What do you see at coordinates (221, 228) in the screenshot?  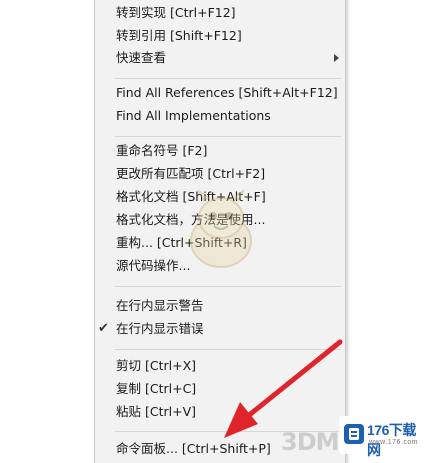 I see `mascot-watermark-icon` at bounding box center [221, 228].